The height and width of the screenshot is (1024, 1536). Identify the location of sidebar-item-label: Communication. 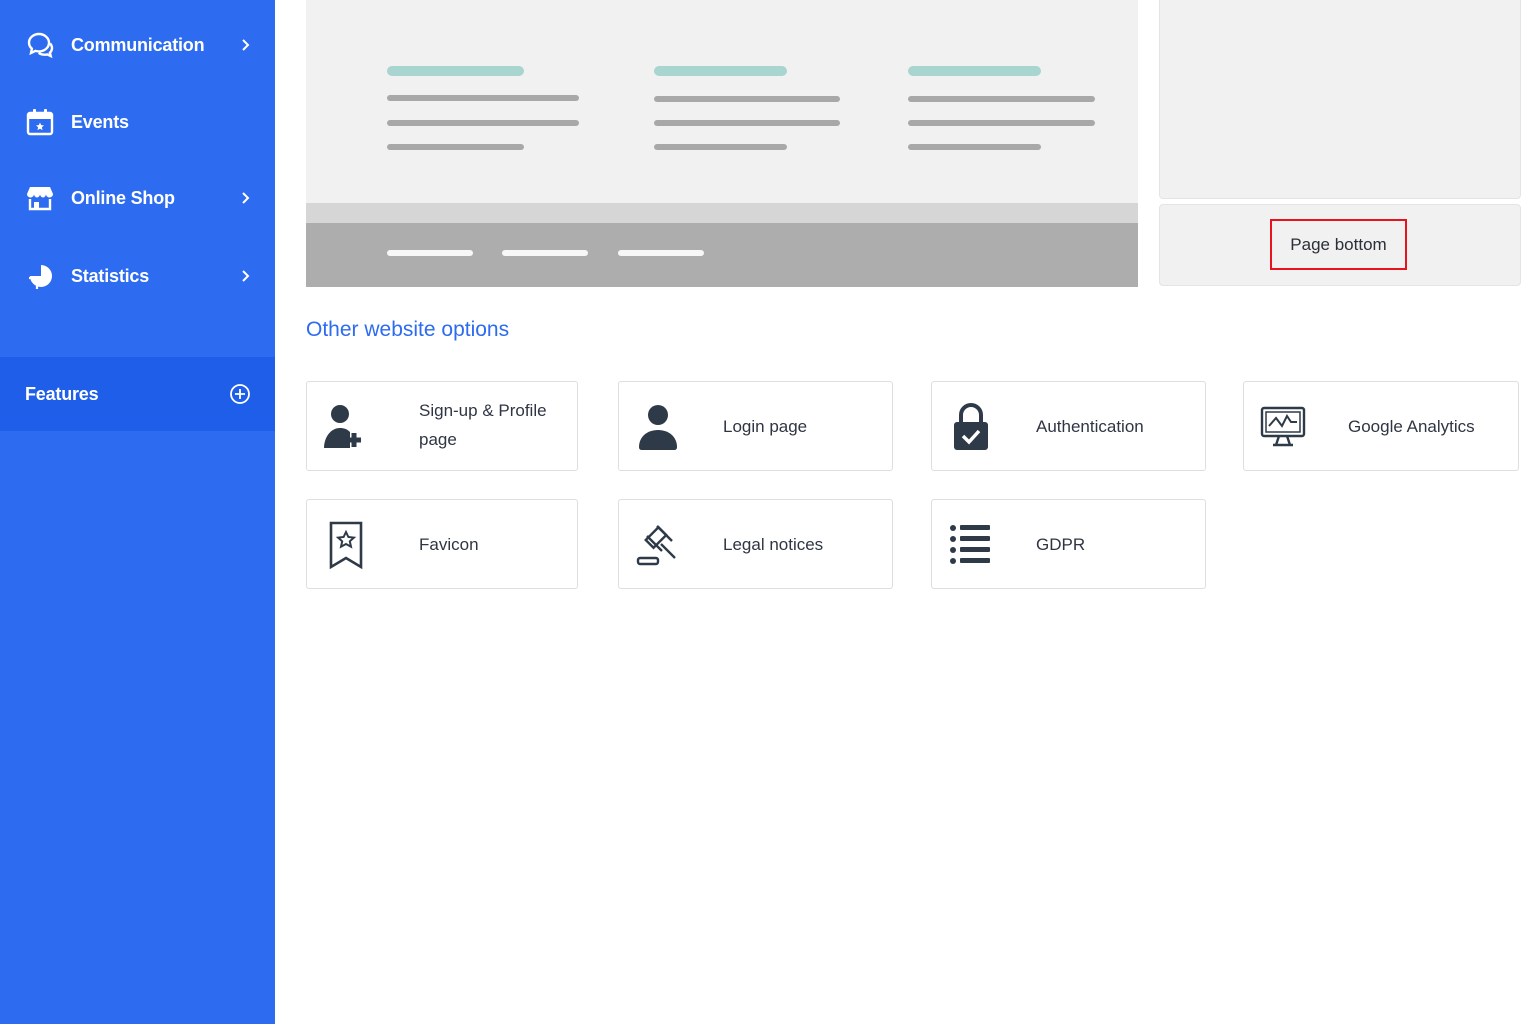
(138, 44).